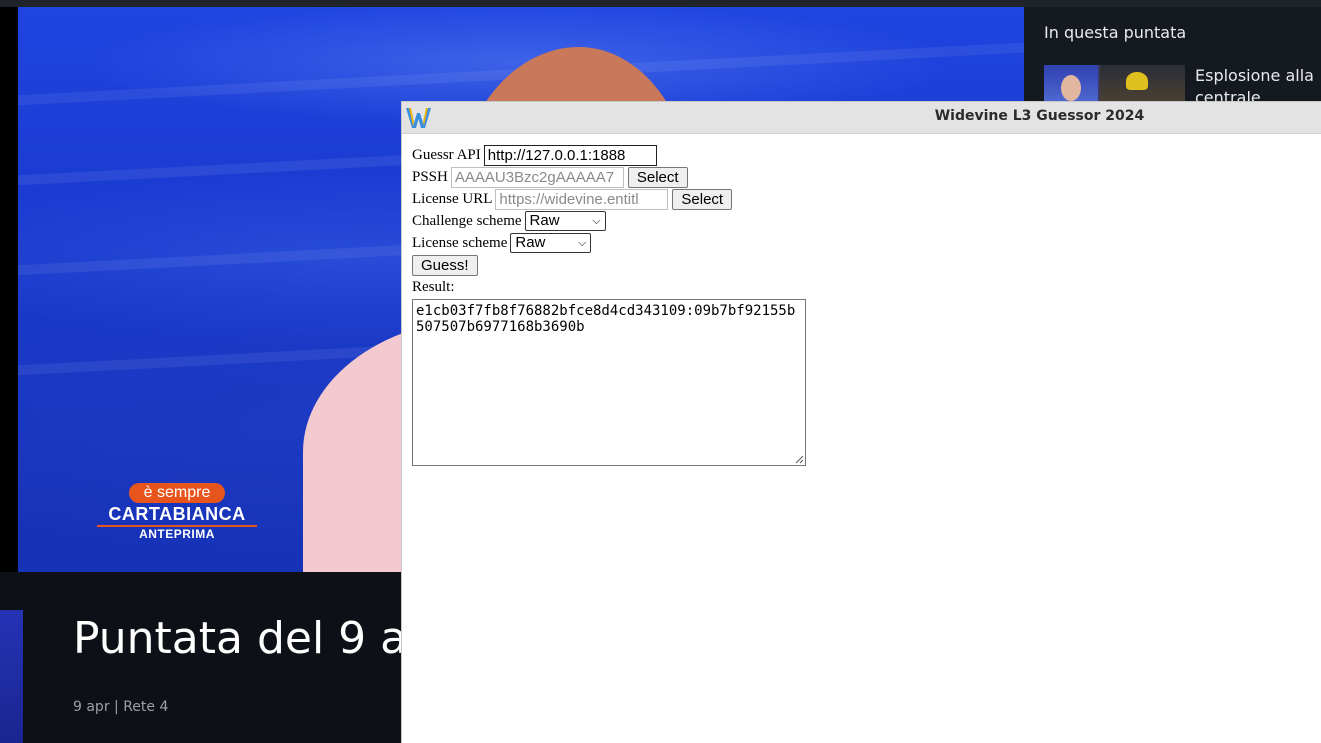  Describe the element at coordinates (544, 220) in the screenshot. I see `challenge-scheme-value: Raw` at that location.